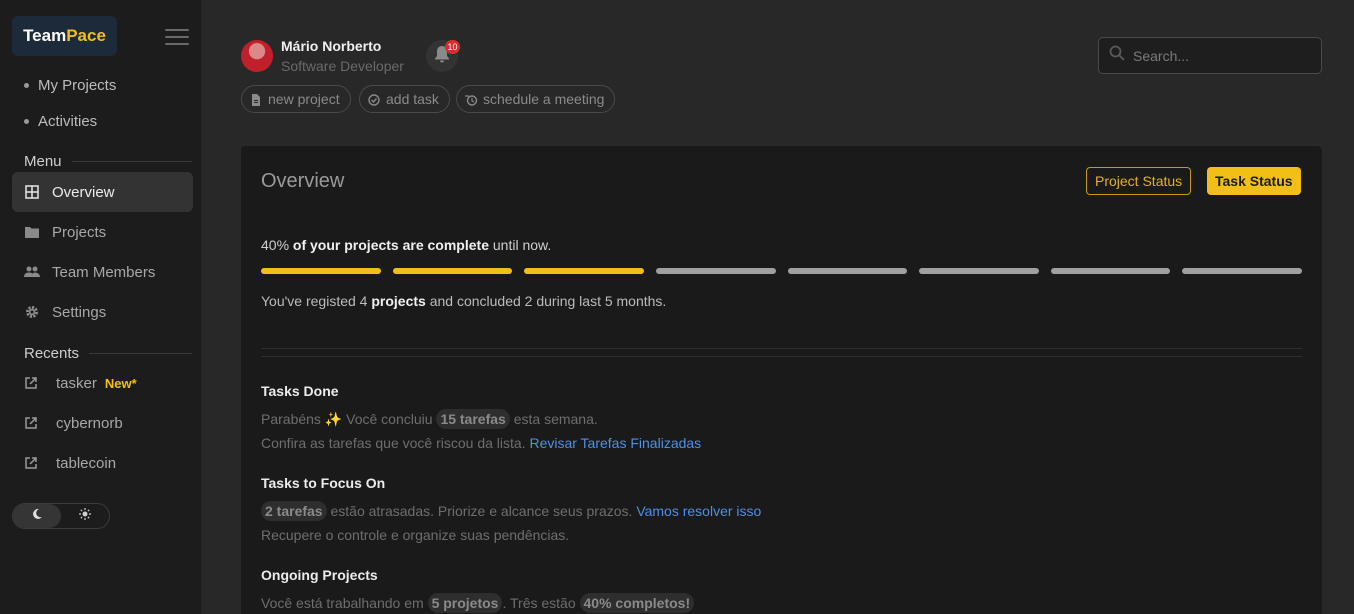 The image size is (1354, 614). I want to click on ongoing-projects-chip: 5 projetos, so click(465, 603).